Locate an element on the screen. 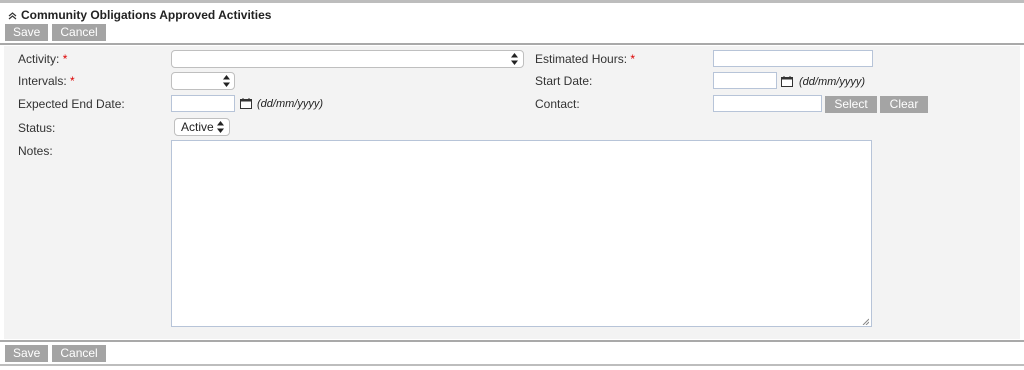  status-label: Status: is located at coordinates (37, 128).